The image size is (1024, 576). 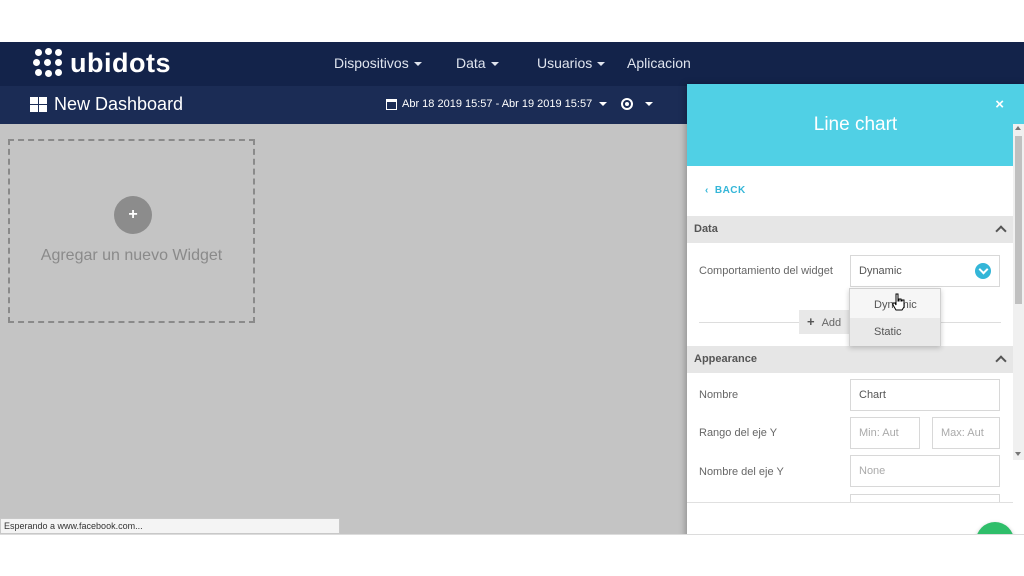 What do you see at coordinates (627, 104) in the screenshot?
I see `target-icon` at bounding box center [627, 104].